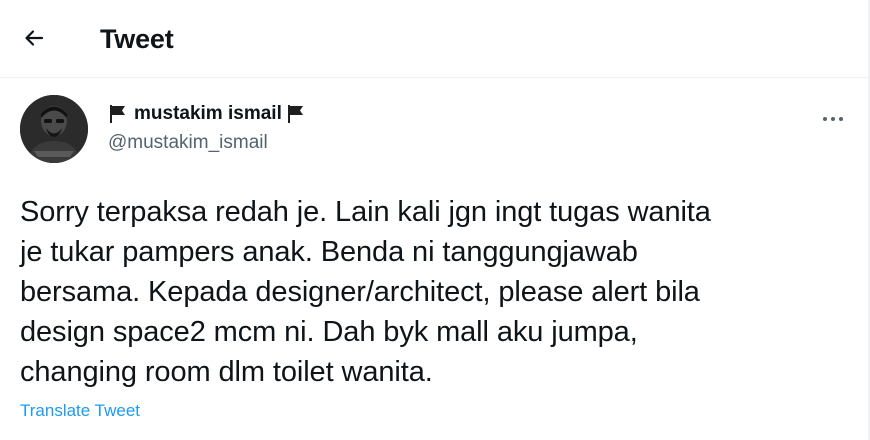  I want to click on display-name: mustakim ismail, so click(208, 114).